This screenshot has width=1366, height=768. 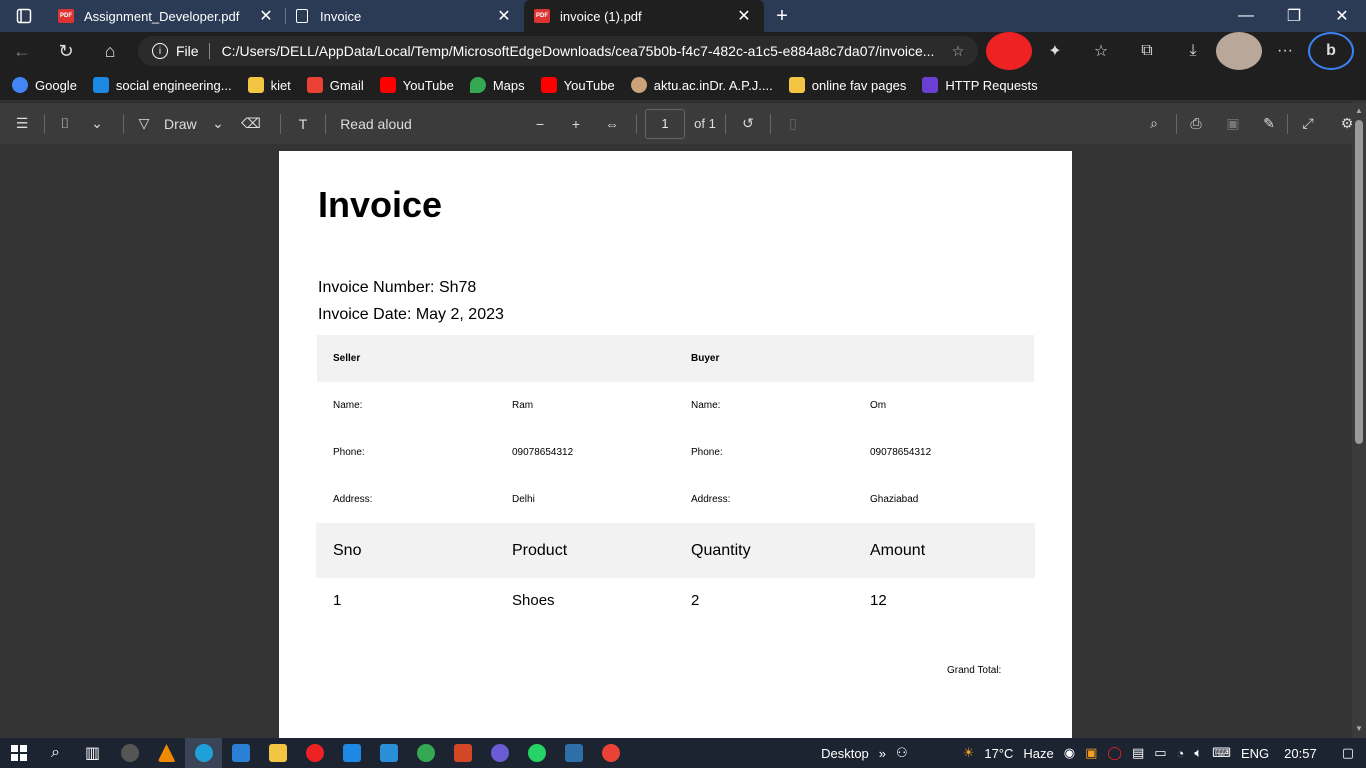 I want to click on task-view-icon: ▥, so click(x=92, y=753).